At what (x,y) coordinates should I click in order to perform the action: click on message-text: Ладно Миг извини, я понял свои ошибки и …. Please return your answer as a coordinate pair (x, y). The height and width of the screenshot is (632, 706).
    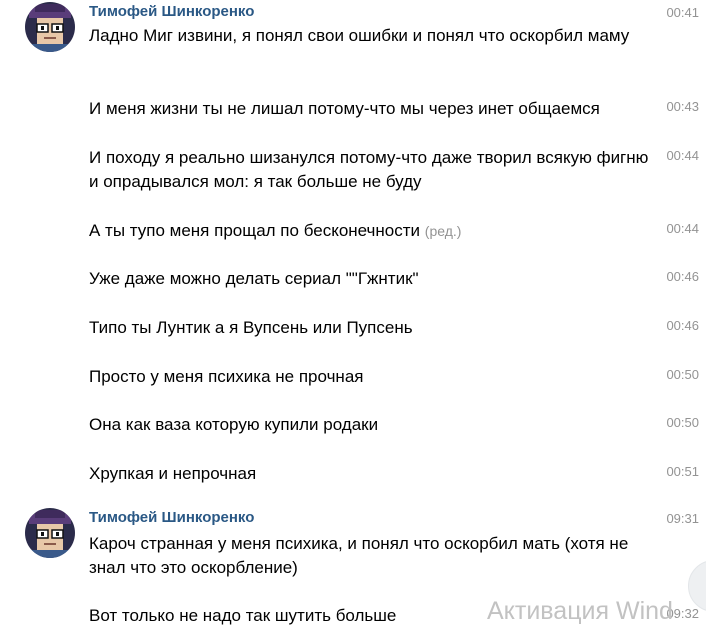
    Looking at the image, I should click on (359, 35).